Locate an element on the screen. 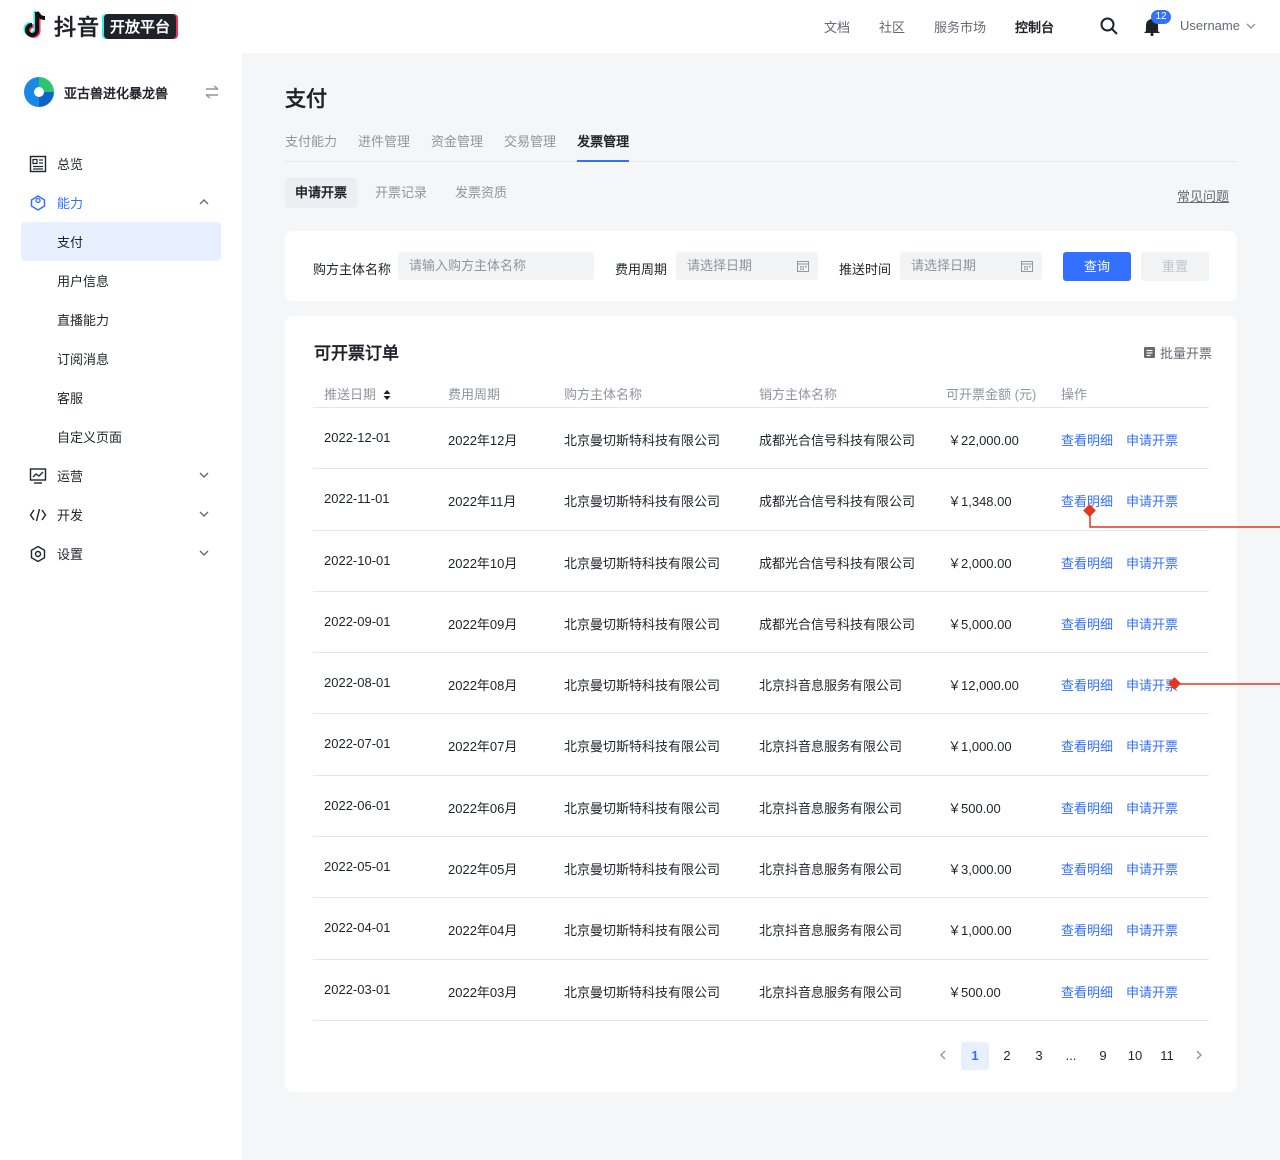 The image size is (1280, 1160). switch-icon is located at coordinates (212, 92).